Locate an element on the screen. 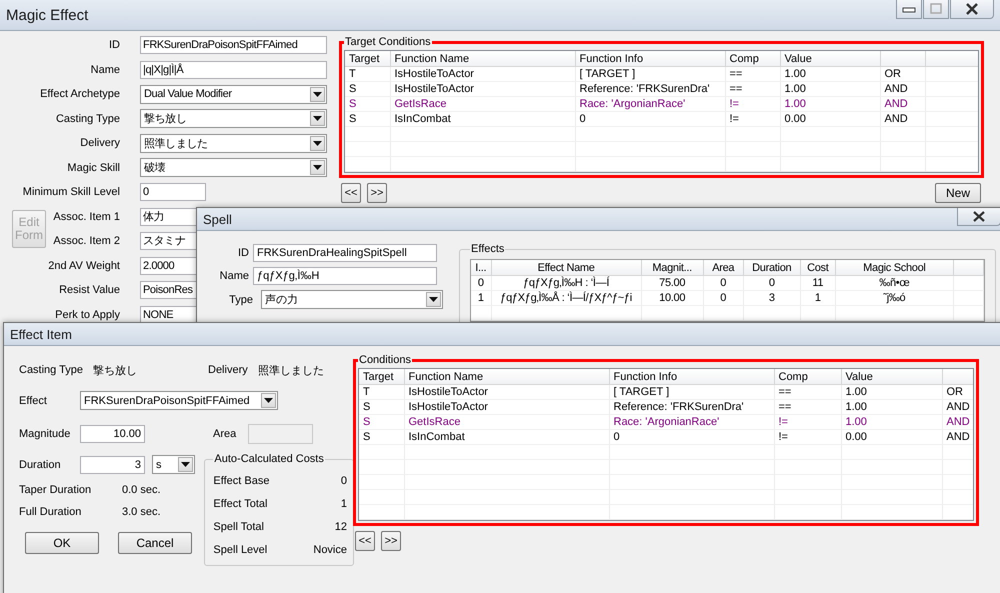 The width and height of the screenshot is (1000, 593). window-title: Spell is located at coordinates (217, 219).